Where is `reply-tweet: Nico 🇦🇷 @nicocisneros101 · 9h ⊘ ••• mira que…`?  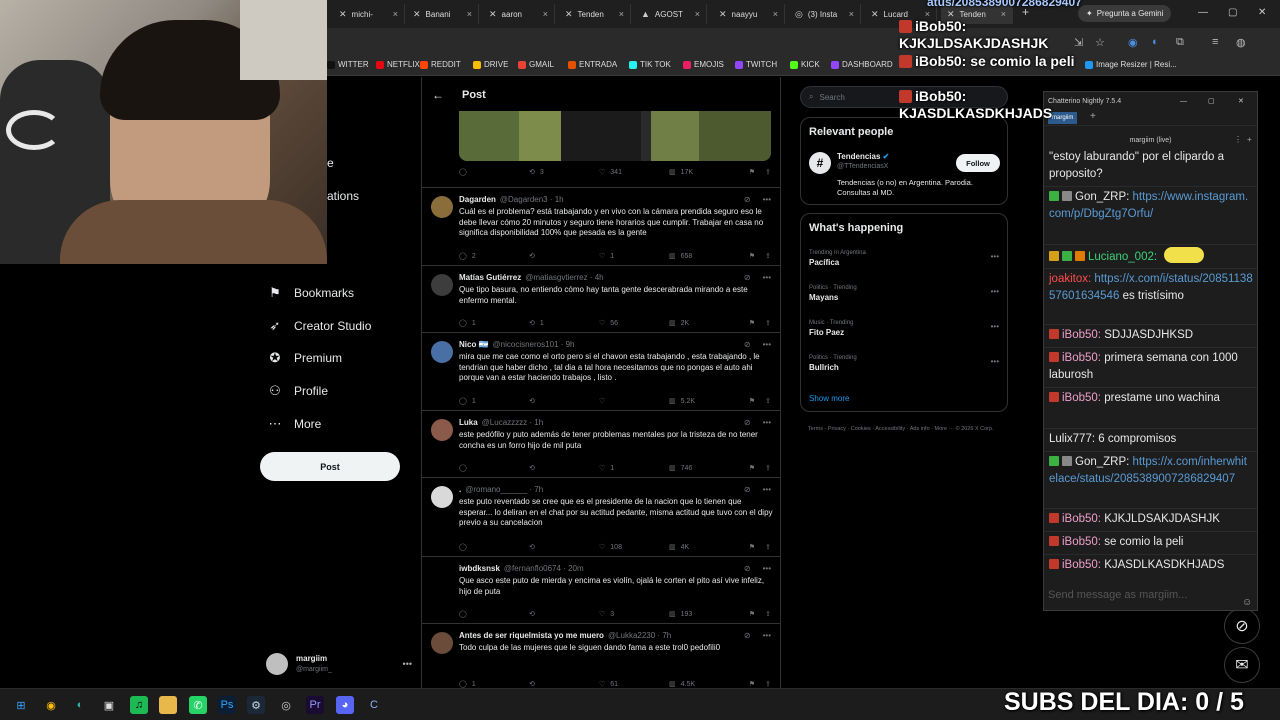
reply-tweet: Nico 🇦🇷 @nicocisneros101 · 9h ⊘ ••• mira que… is located at coordinates (601, 371).